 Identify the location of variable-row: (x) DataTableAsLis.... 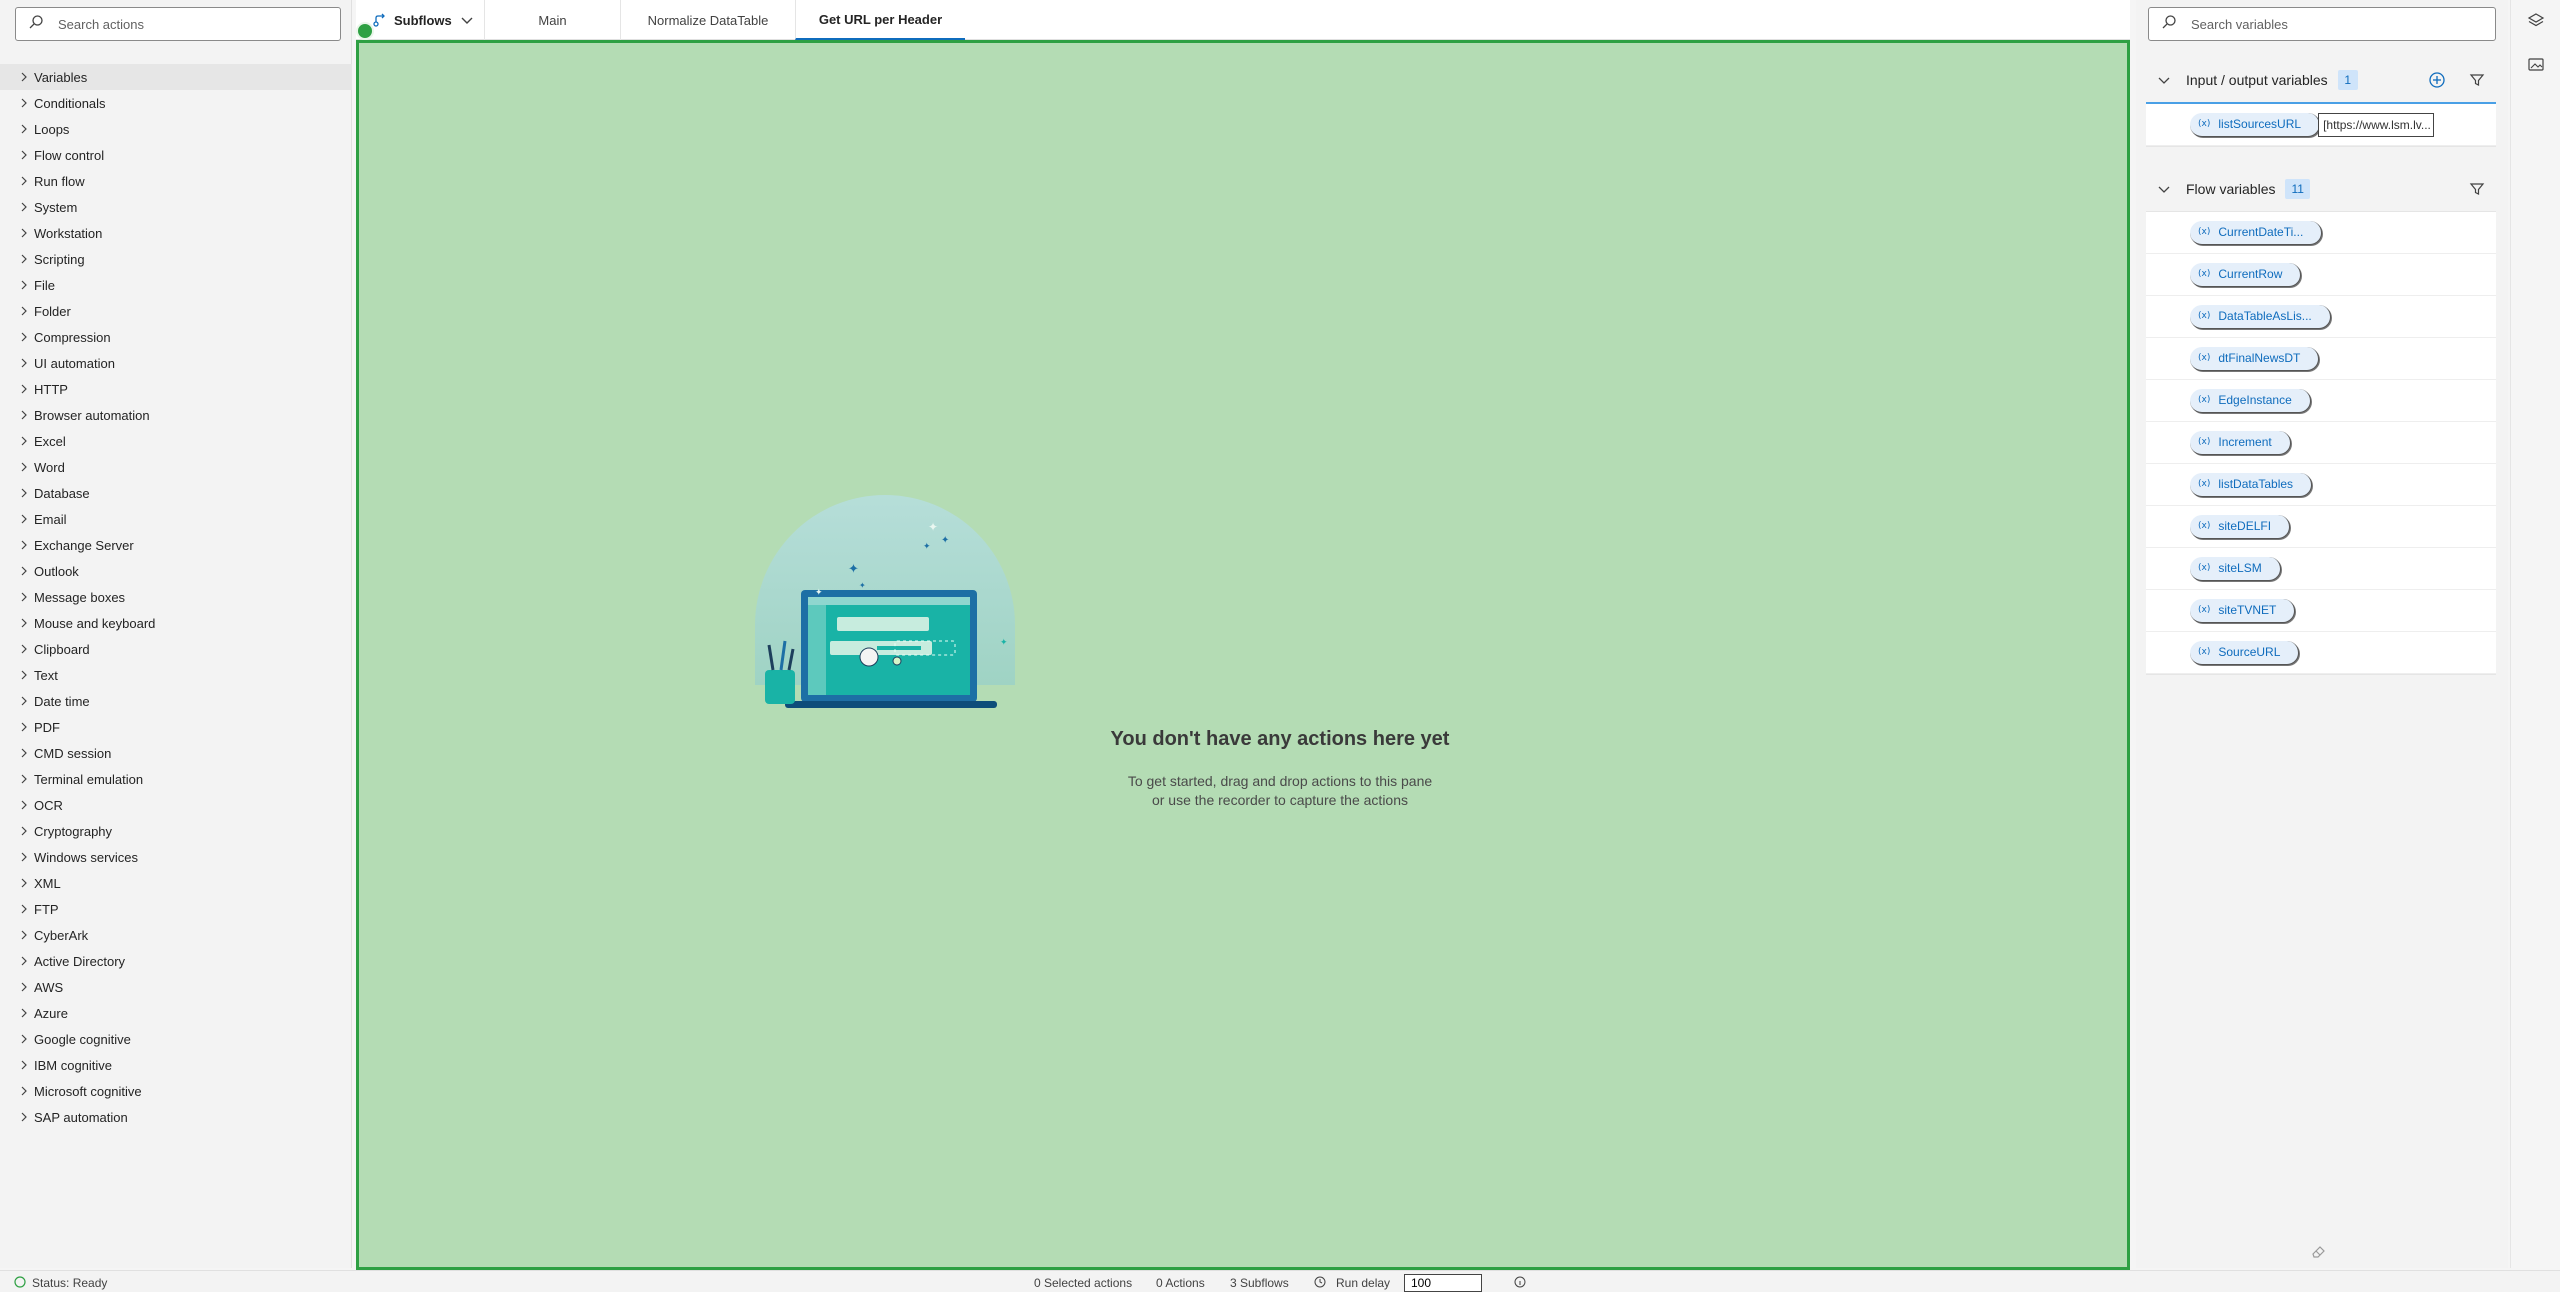
(2321, 317).